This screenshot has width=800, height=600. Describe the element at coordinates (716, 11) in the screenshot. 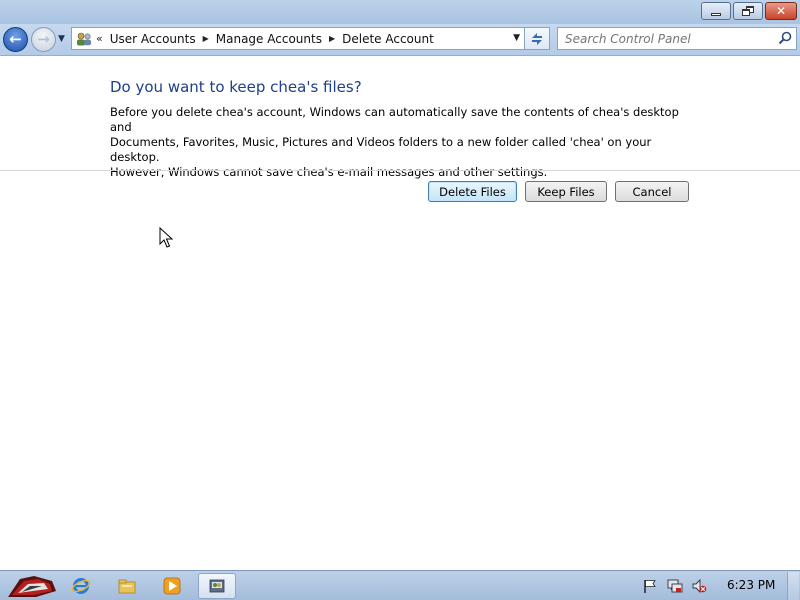

I see `minimize-button` at that location.